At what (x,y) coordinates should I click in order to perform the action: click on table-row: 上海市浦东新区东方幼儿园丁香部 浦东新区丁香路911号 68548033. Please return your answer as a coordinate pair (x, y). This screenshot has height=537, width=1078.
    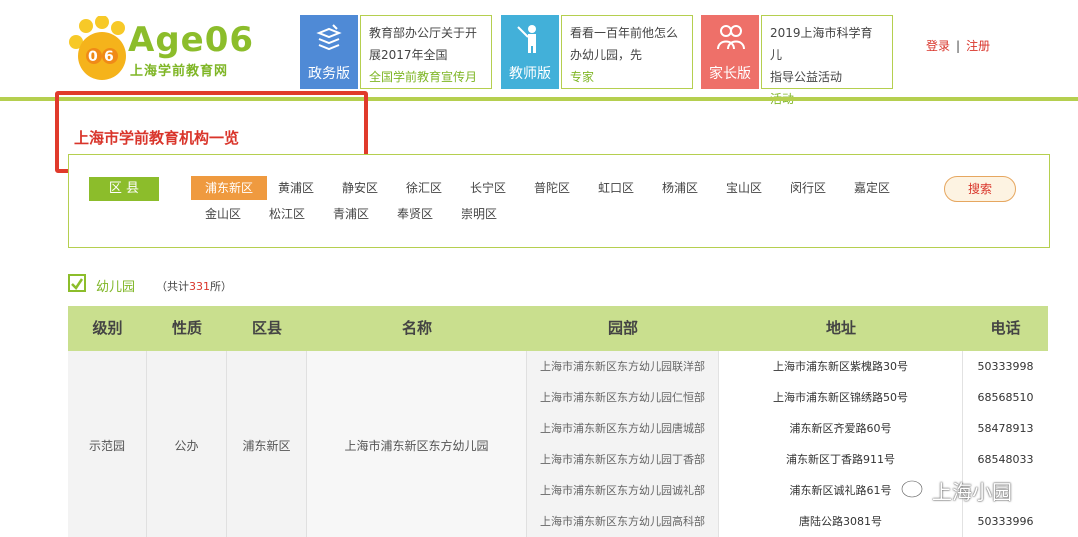
    Looking at the image, I should click on (787, 459).